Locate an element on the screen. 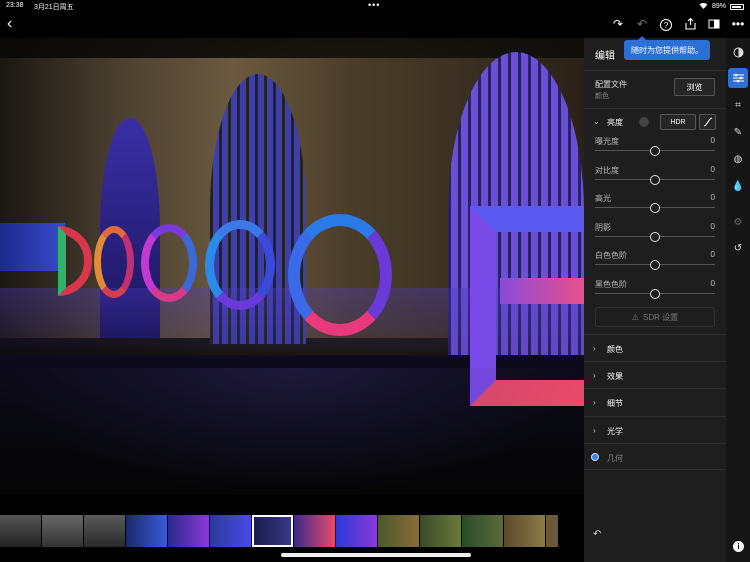 This screenshot has width=750, height=562. history-icon: ↺ is located at coordinates (738, 248).